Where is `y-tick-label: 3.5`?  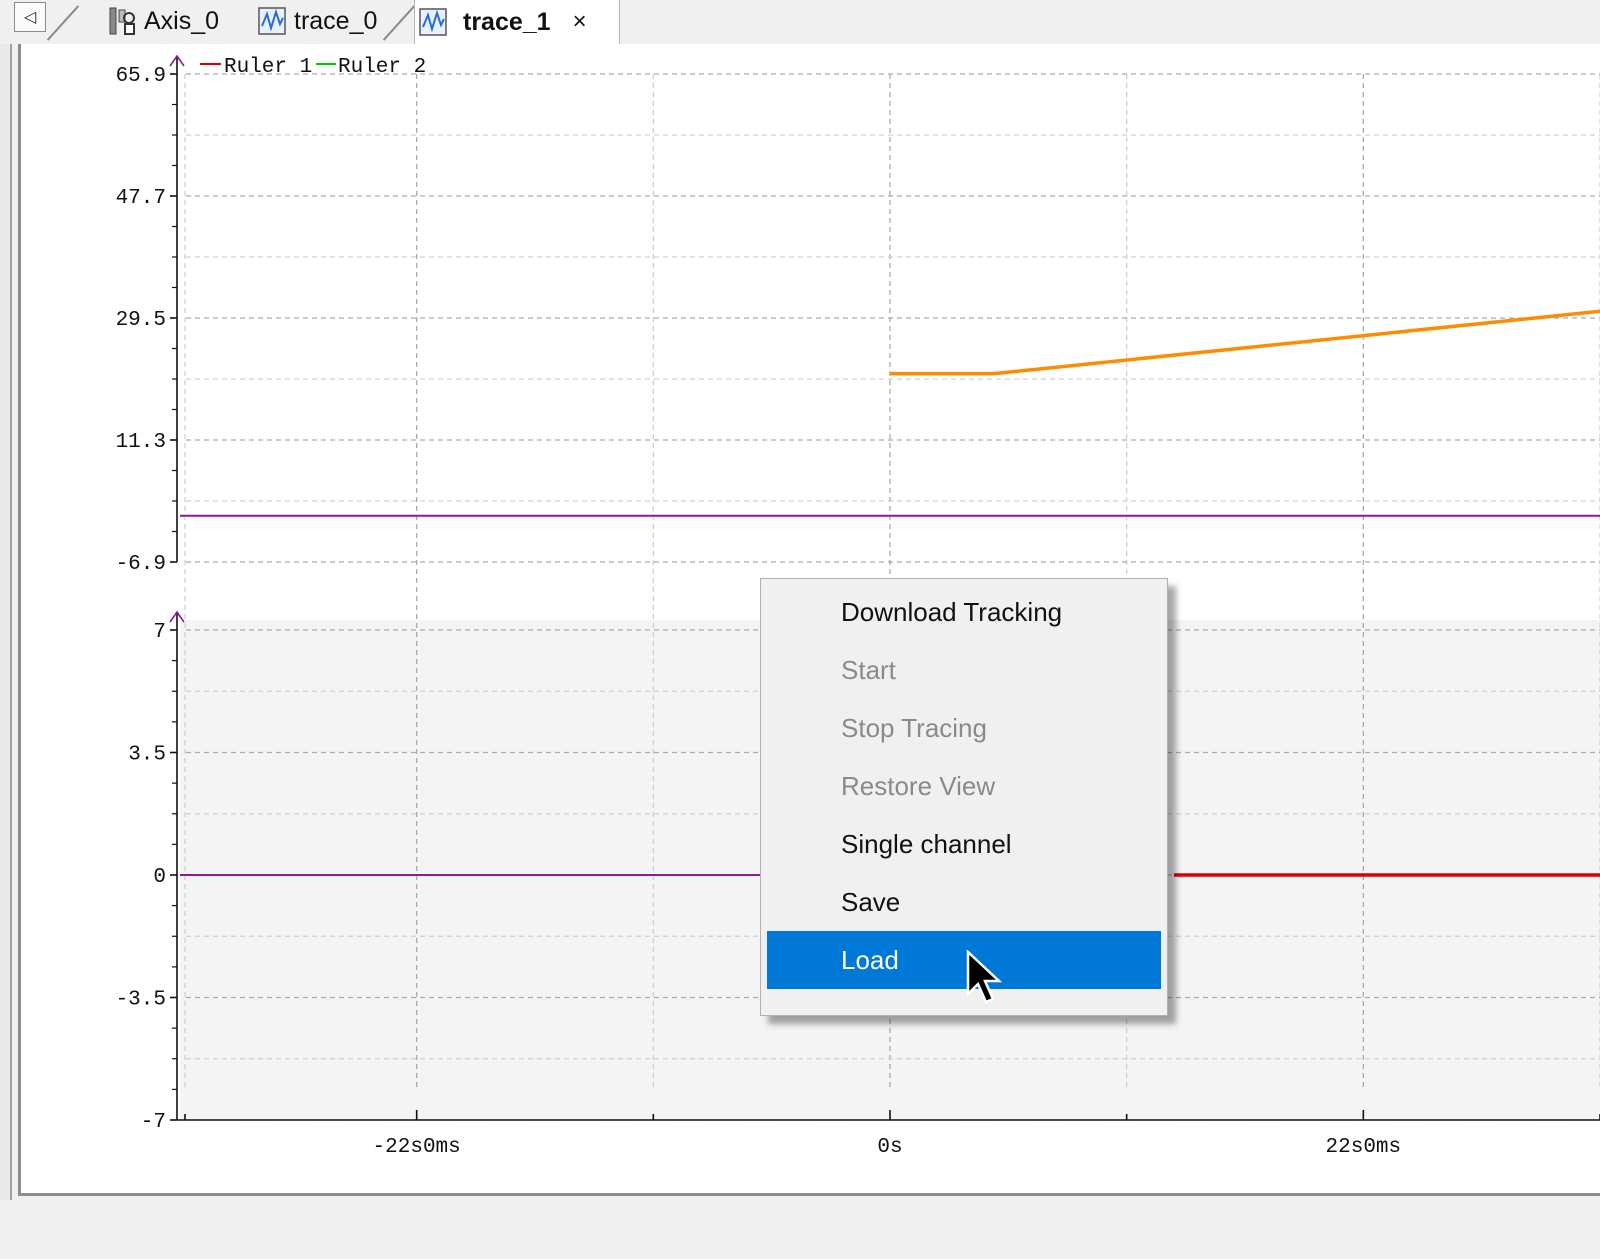 y-tick-label: 3.5 is located at coordinates (147, 755).